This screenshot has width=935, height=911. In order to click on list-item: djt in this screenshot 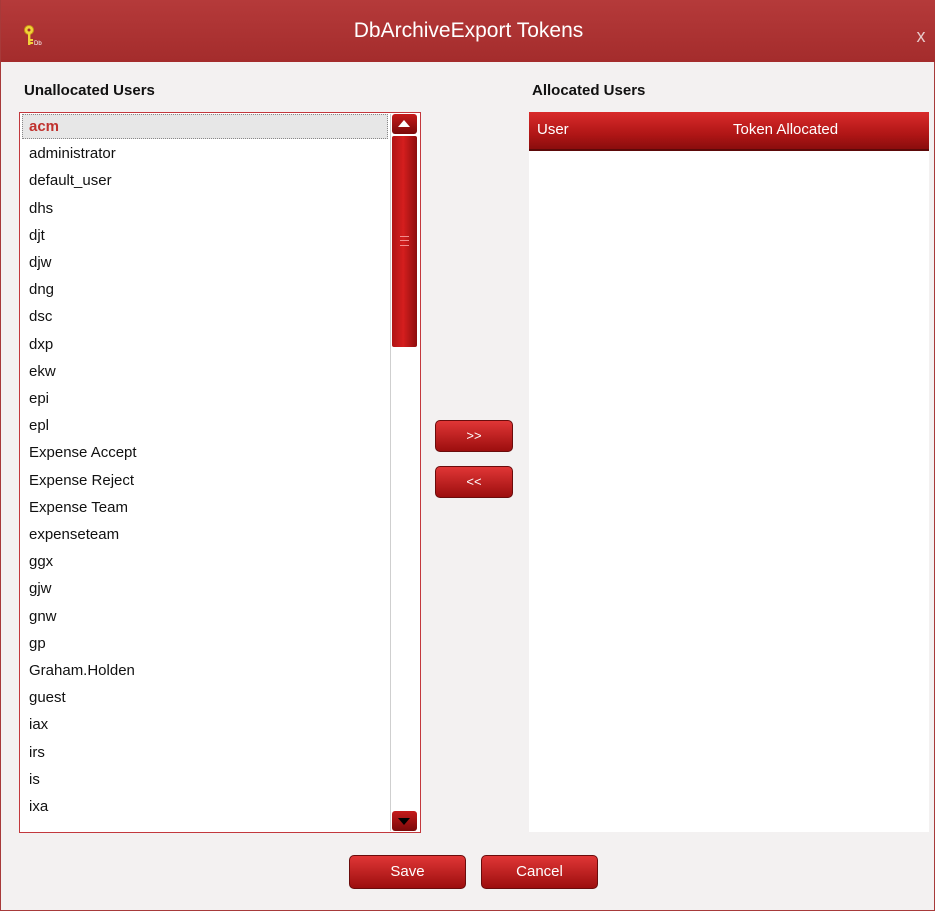, I will do `click(205, 235)`.